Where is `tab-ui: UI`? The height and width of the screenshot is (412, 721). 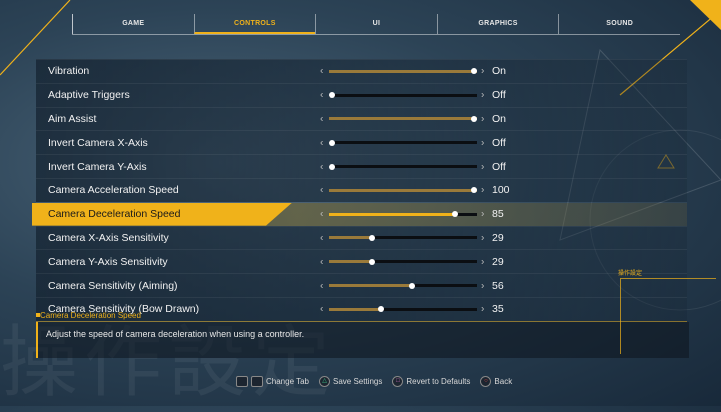 tab-ui: UI is located at coordinates (376, 24).